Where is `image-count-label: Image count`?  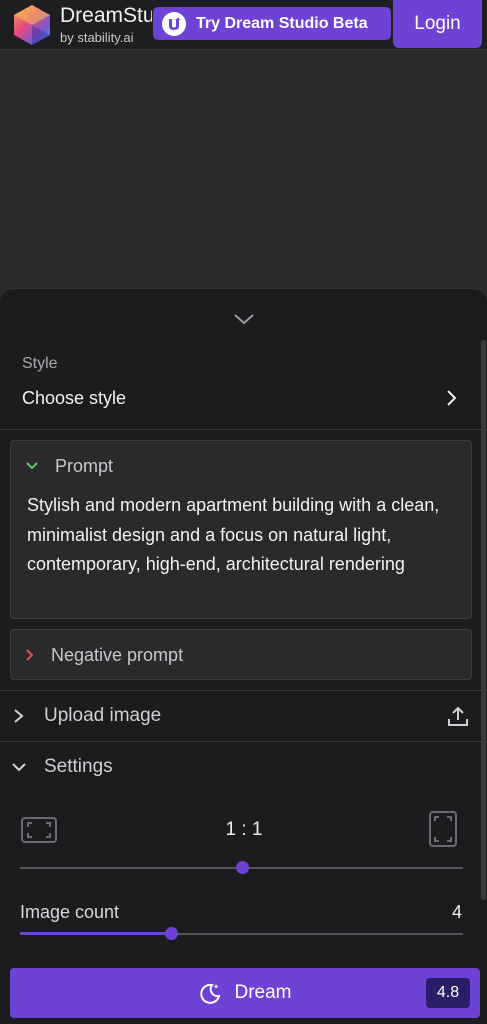
image-count-label: Image count is located at coordinates (70, 912).